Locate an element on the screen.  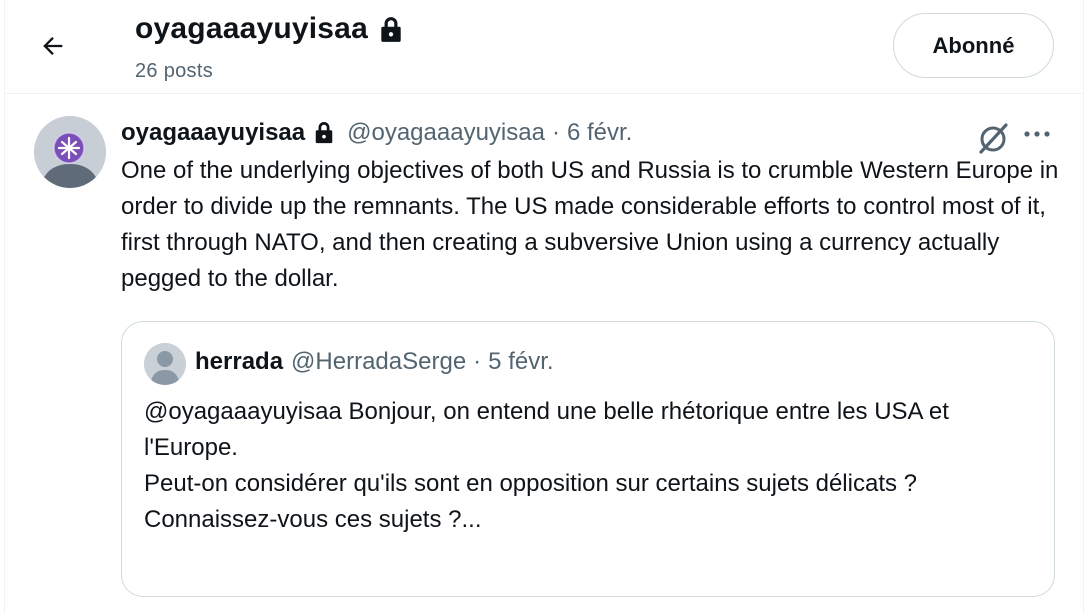
author-name: oyagaaayuyisaa is located at coordinates (213, 133).